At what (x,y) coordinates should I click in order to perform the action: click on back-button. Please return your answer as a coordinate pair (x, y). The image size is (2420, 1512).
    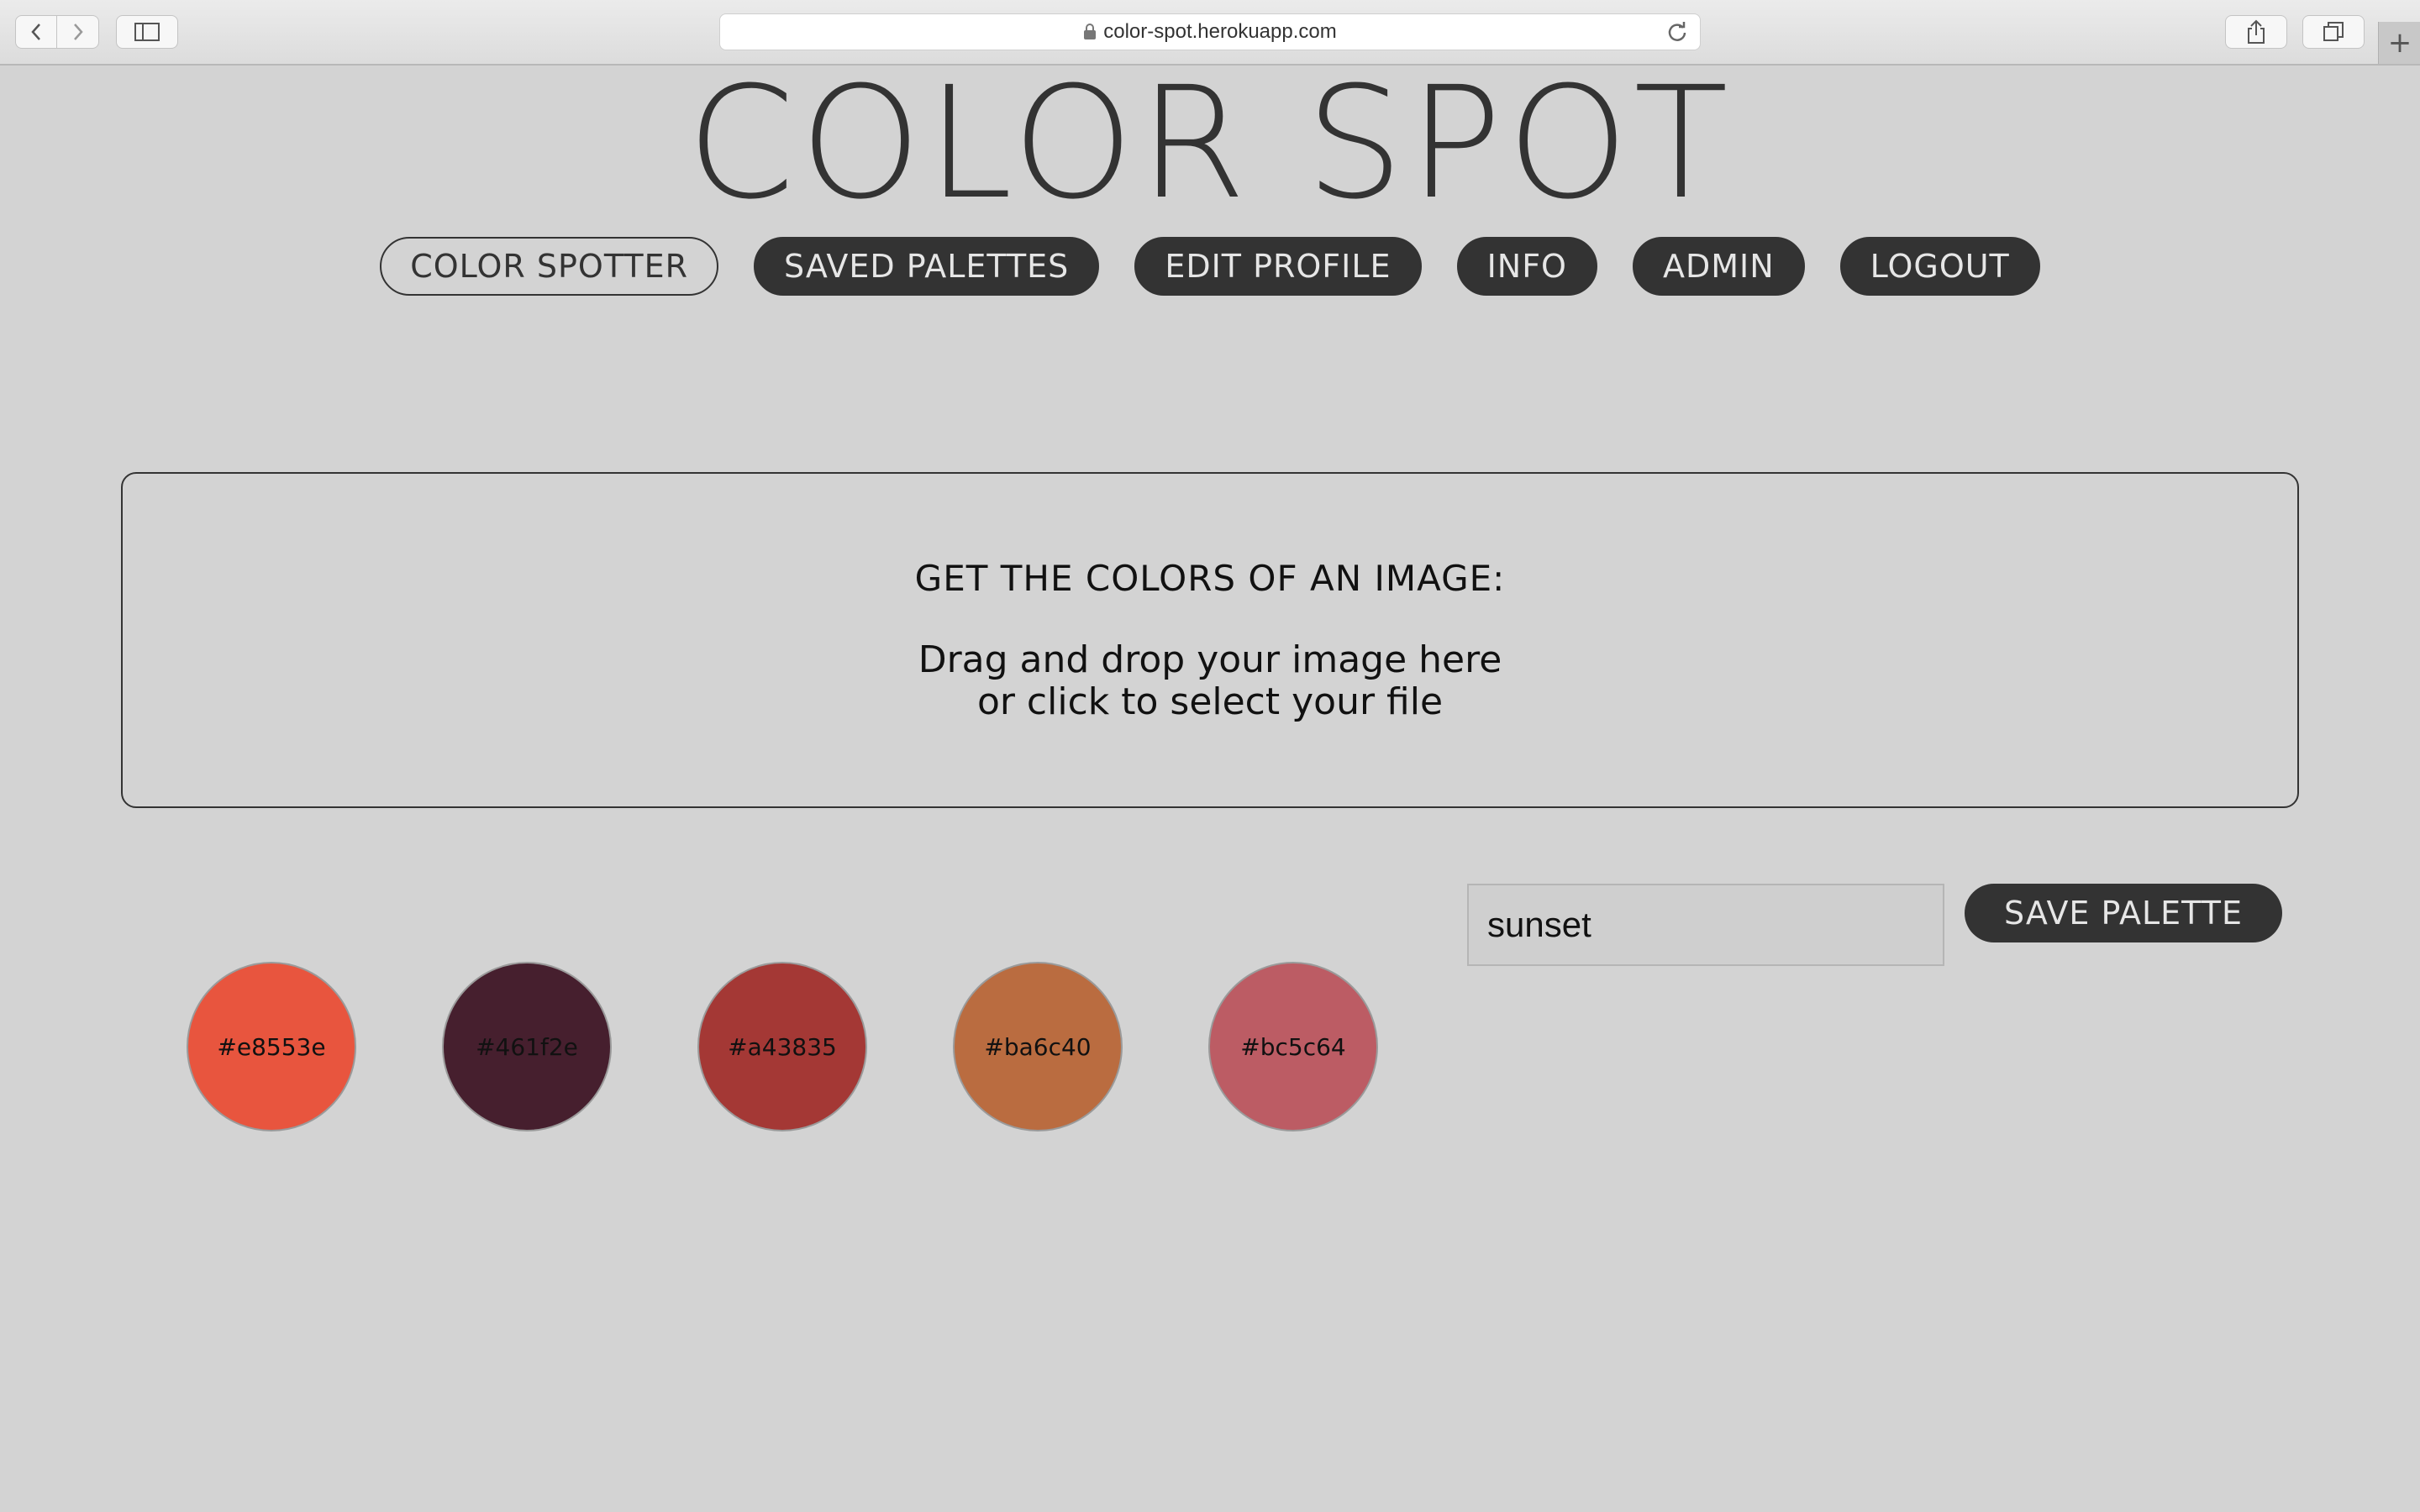
    Looking at the image, I should click on (36, 32).